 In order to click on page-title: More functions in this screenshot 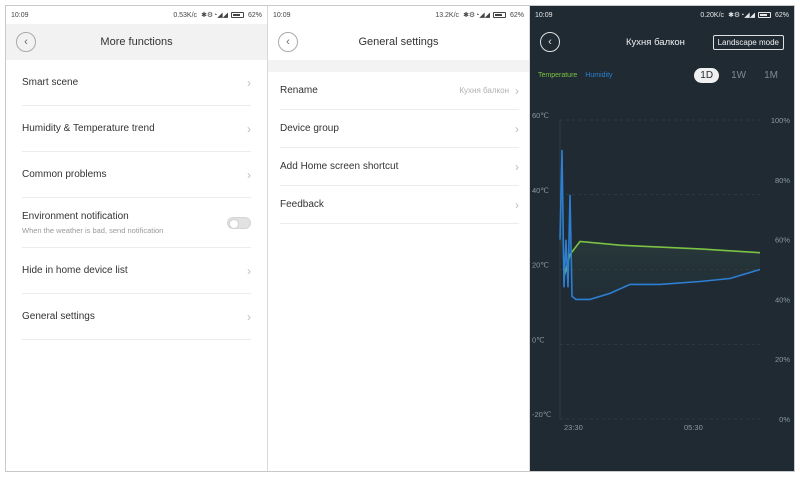, I will do `click(136, 42)`.